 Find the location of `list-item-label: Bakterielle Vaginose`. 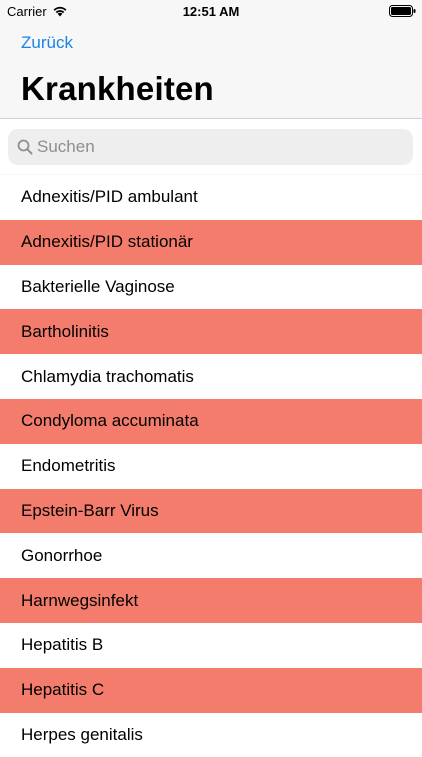

list-item-label: Bakterielle Vaginose is located at coordinates (98, 286).